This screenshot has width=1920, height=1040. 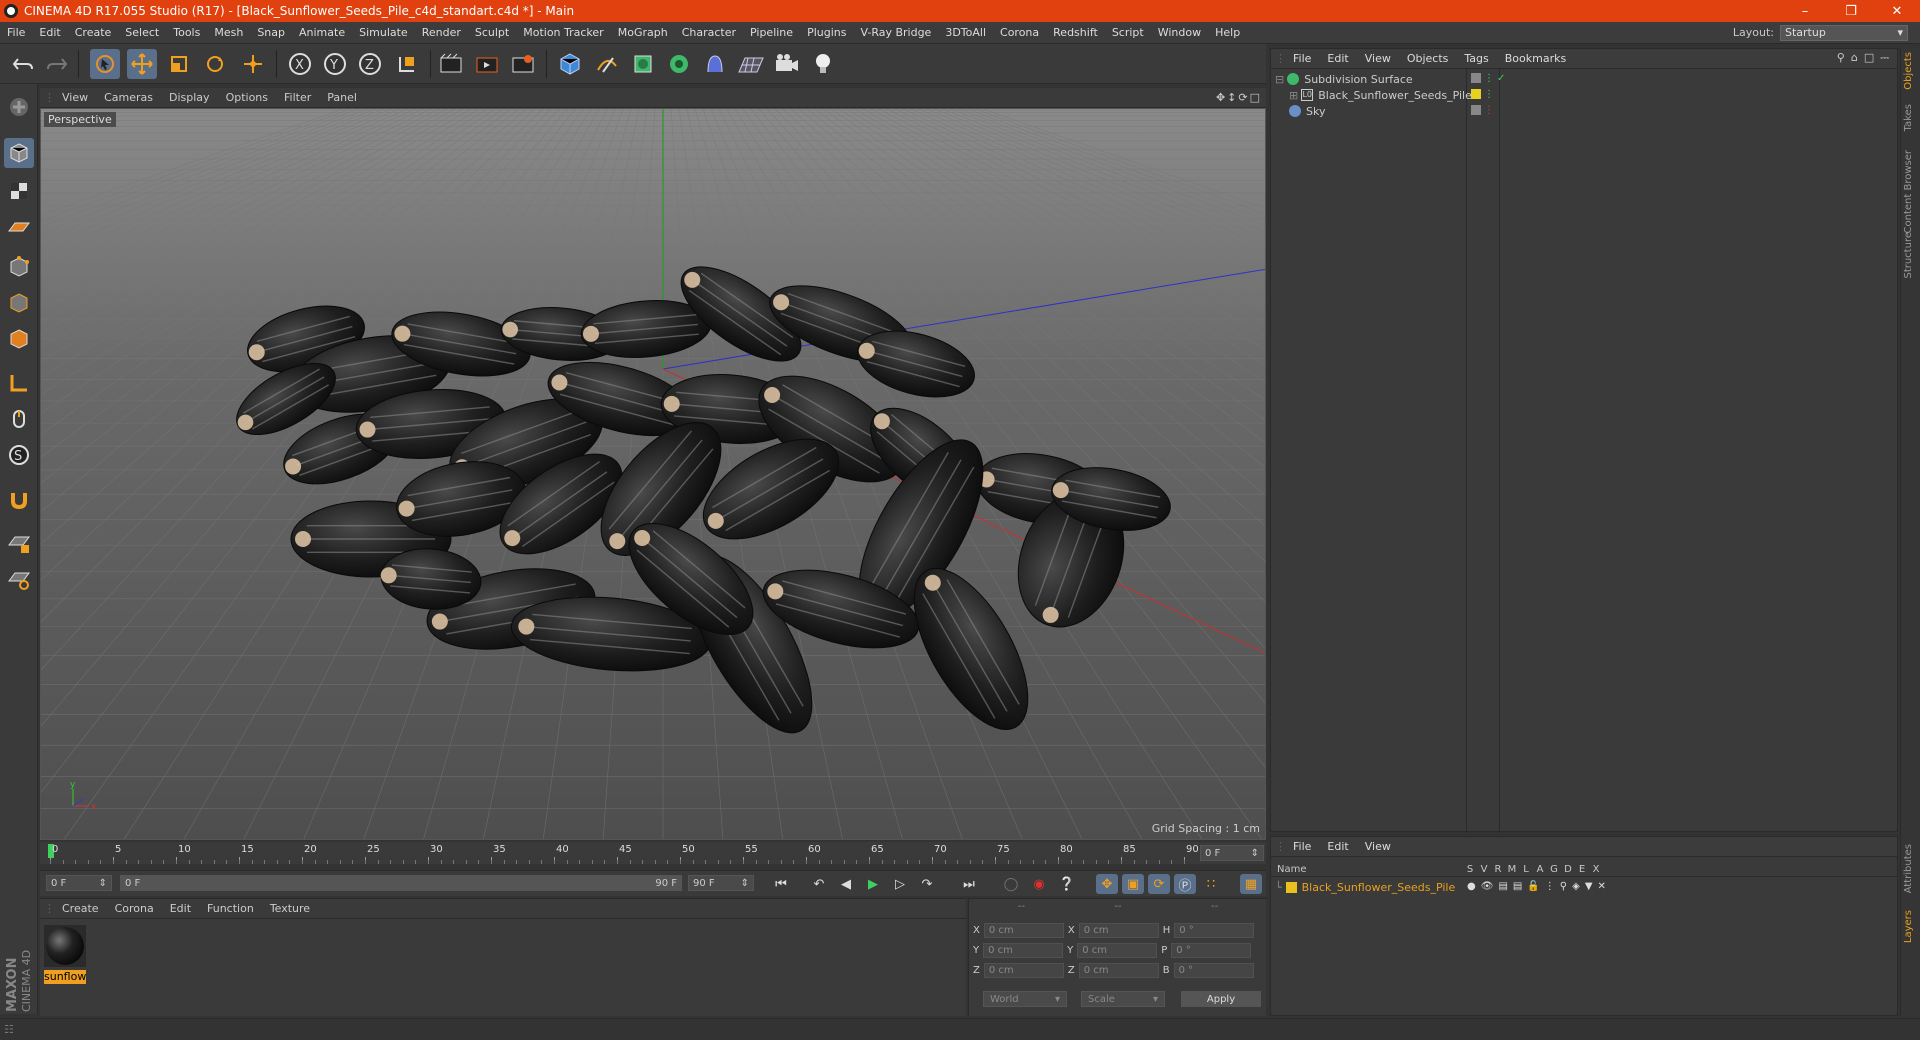 What do you see at coordinates (1512, 869) in the screenshot?
I see `layer-flag-header-m: M` at bounding box center [1512, 869].